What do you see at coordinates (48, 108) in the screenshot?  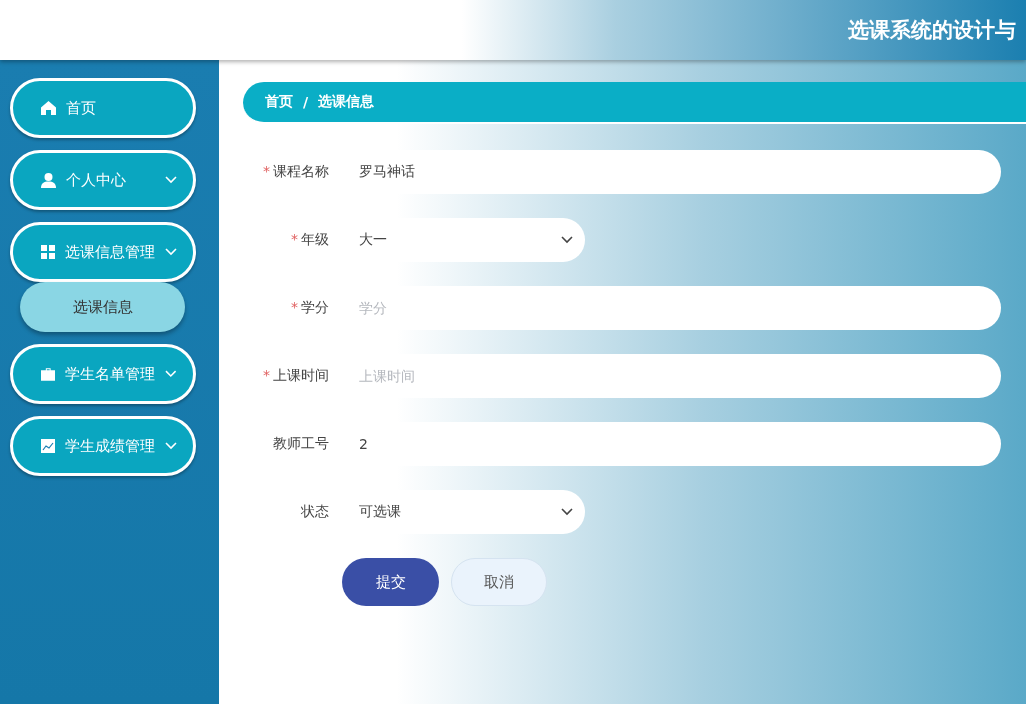 I see `home-icon` at bounding box center [48, 108].